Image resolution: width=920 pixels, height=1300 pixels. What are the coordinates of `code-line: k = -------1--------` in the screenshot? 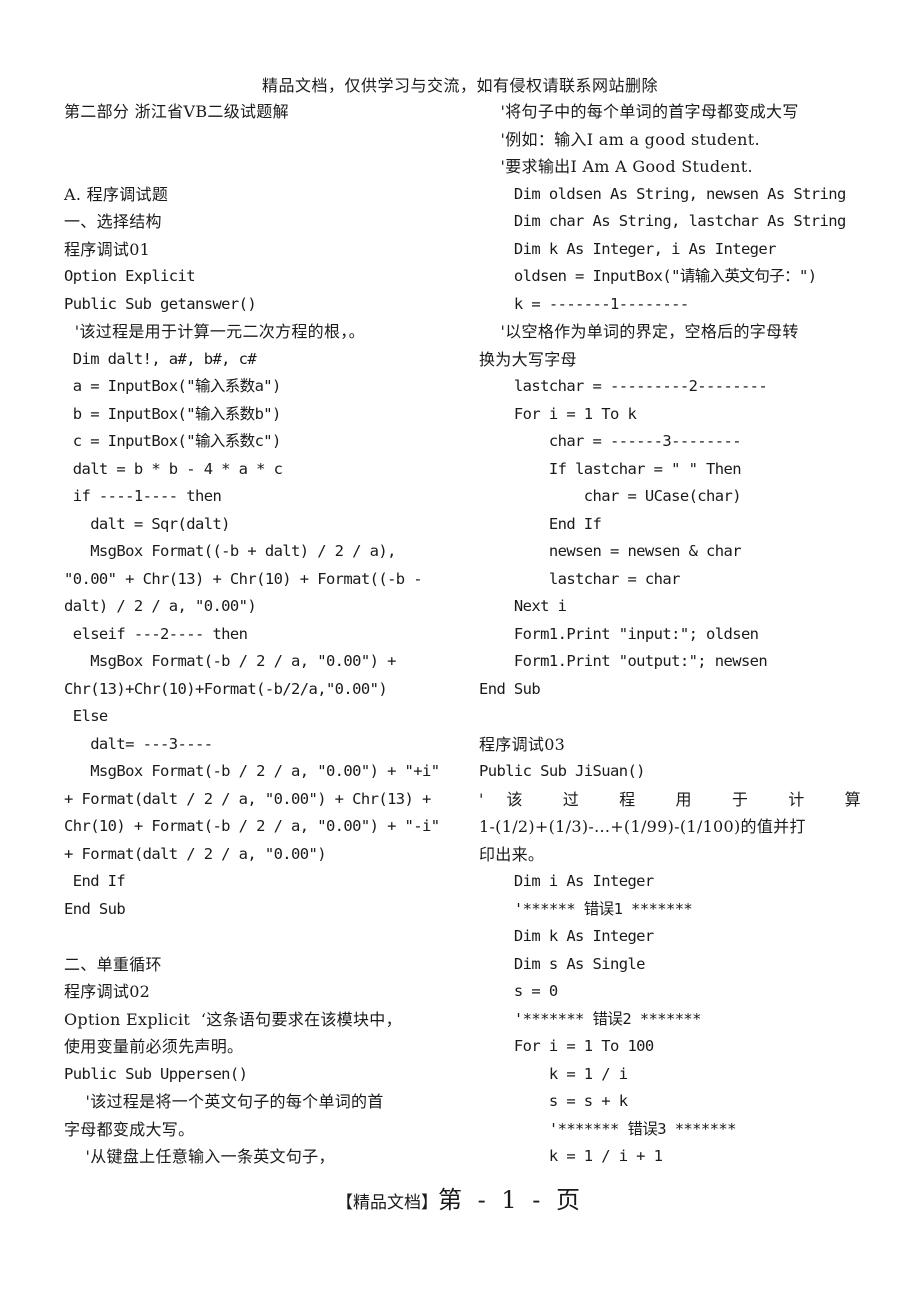 It's located at (584, 303).